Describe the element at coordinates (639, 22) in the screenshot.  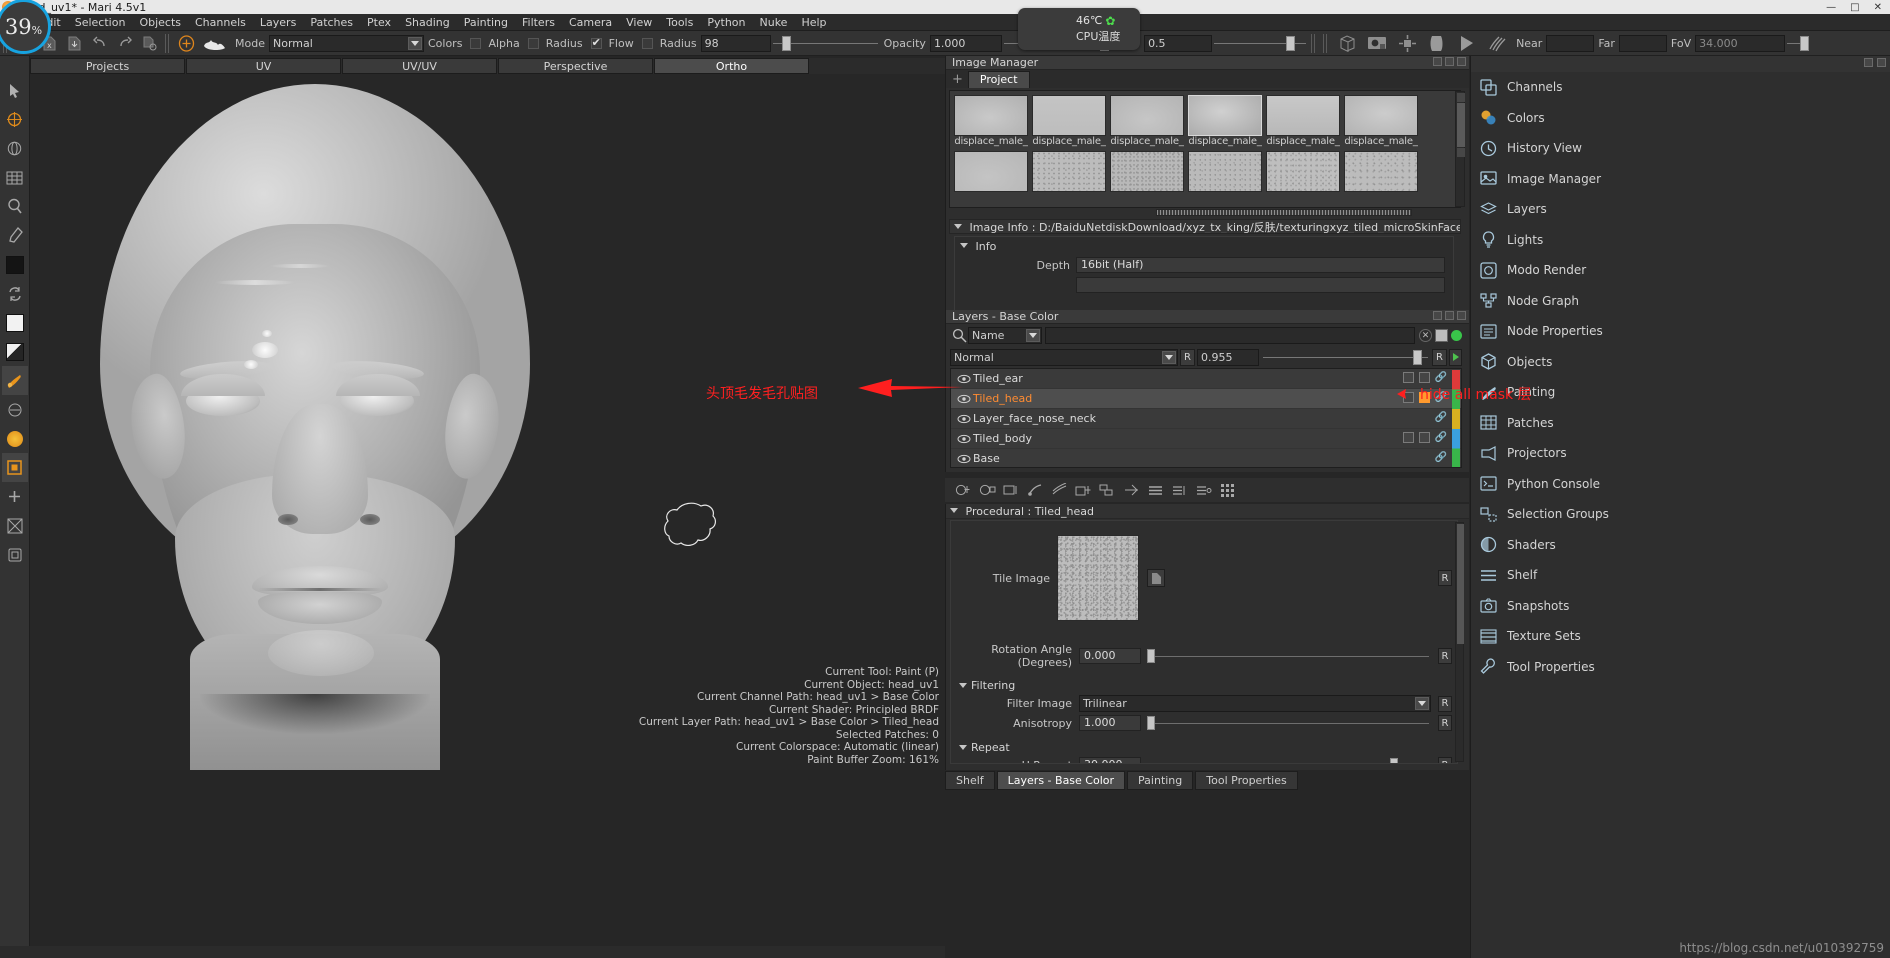
I see `menu-view: View` at that location.